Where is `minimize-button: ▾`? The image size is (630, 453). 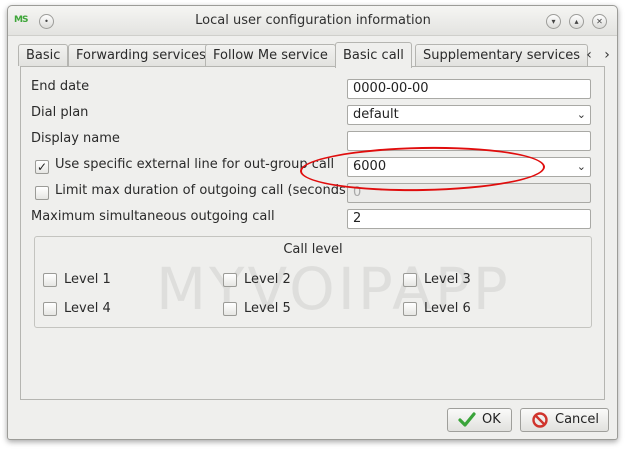 minimize-button: ▾ is located at coordinates (553, 21).